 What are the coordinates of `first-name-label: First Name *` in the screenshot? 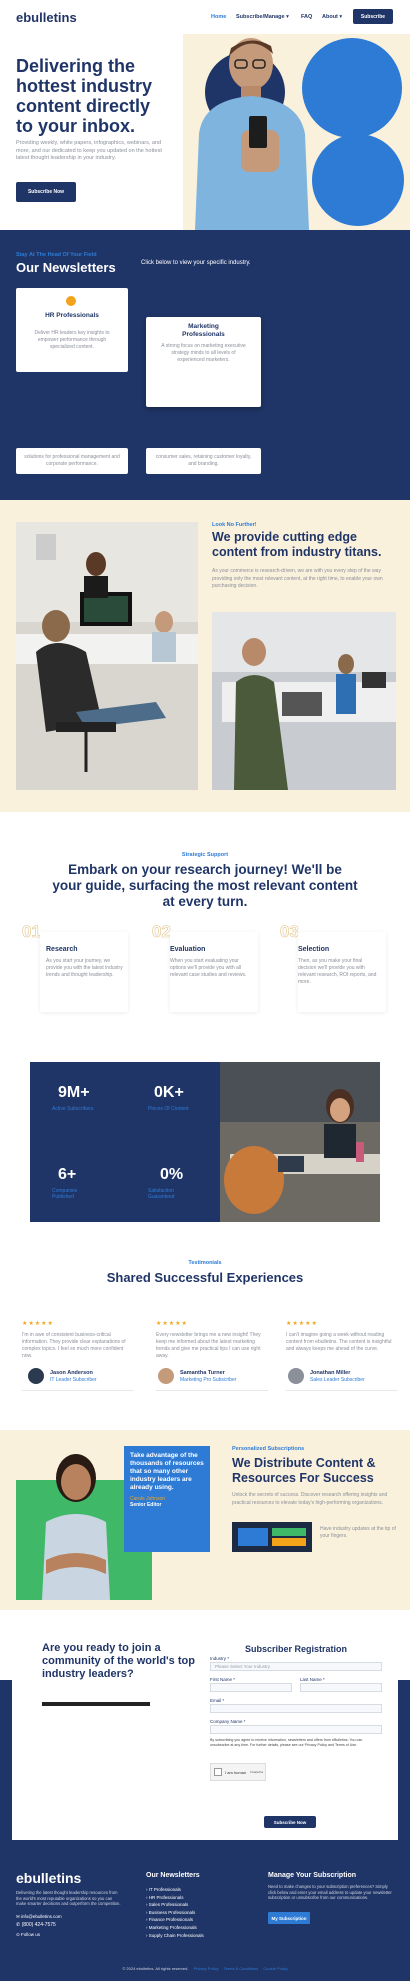 It's located at (223, 1679).